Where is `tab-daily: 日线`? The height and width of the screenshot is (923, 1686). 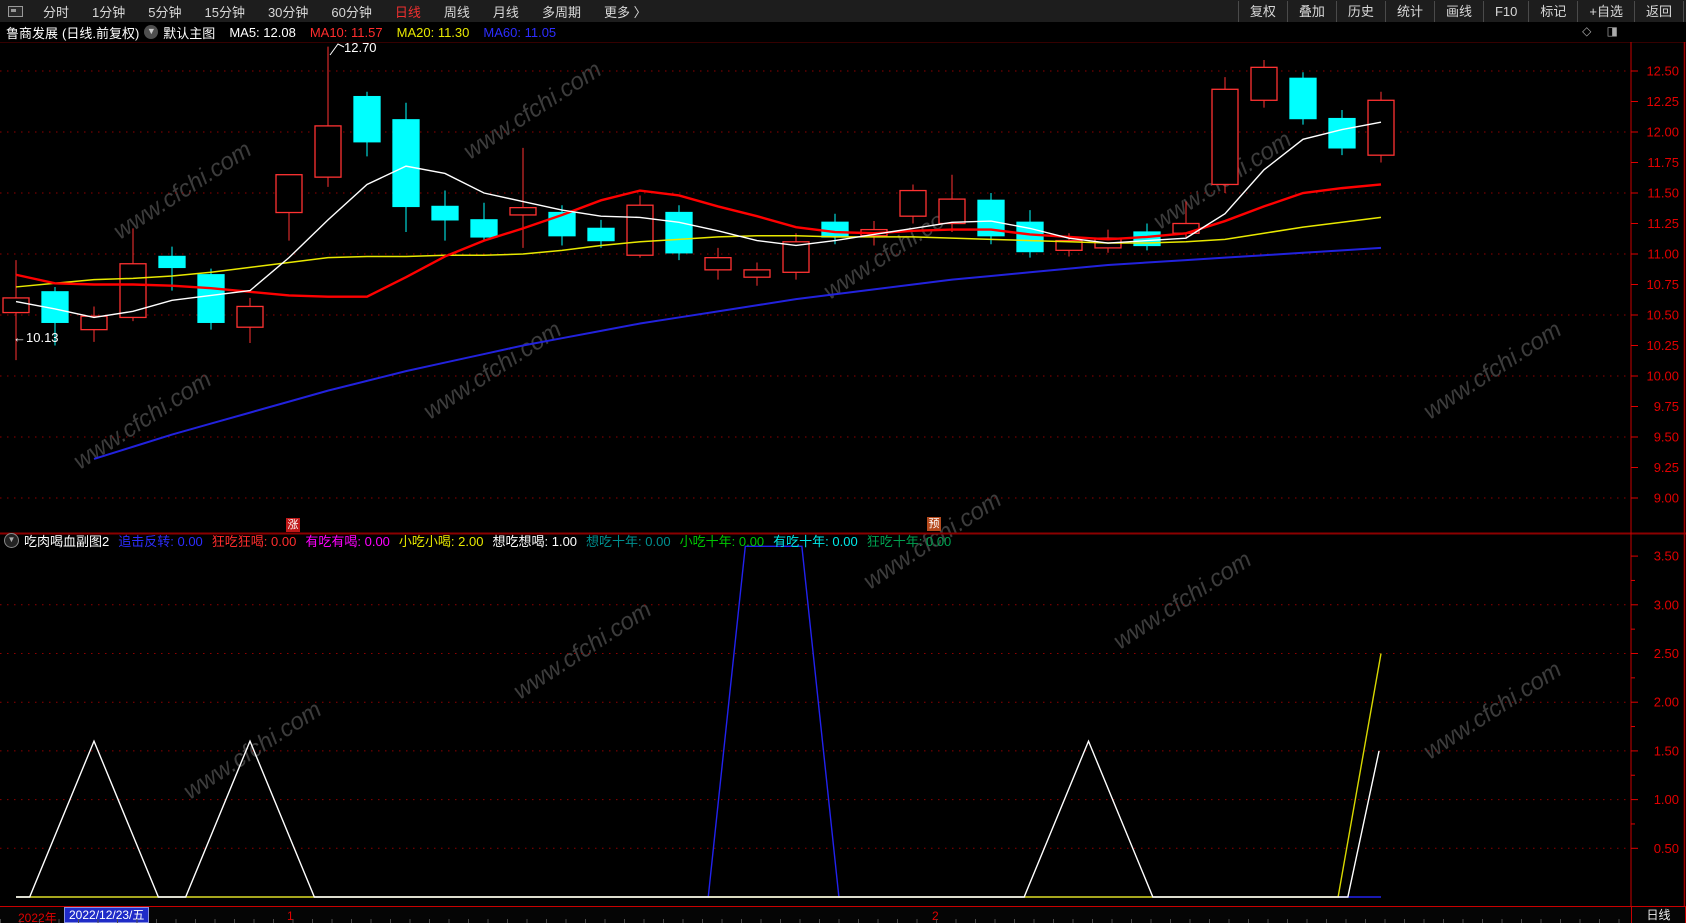 tab-daily: 日线 is located at coordinates (408, 11).